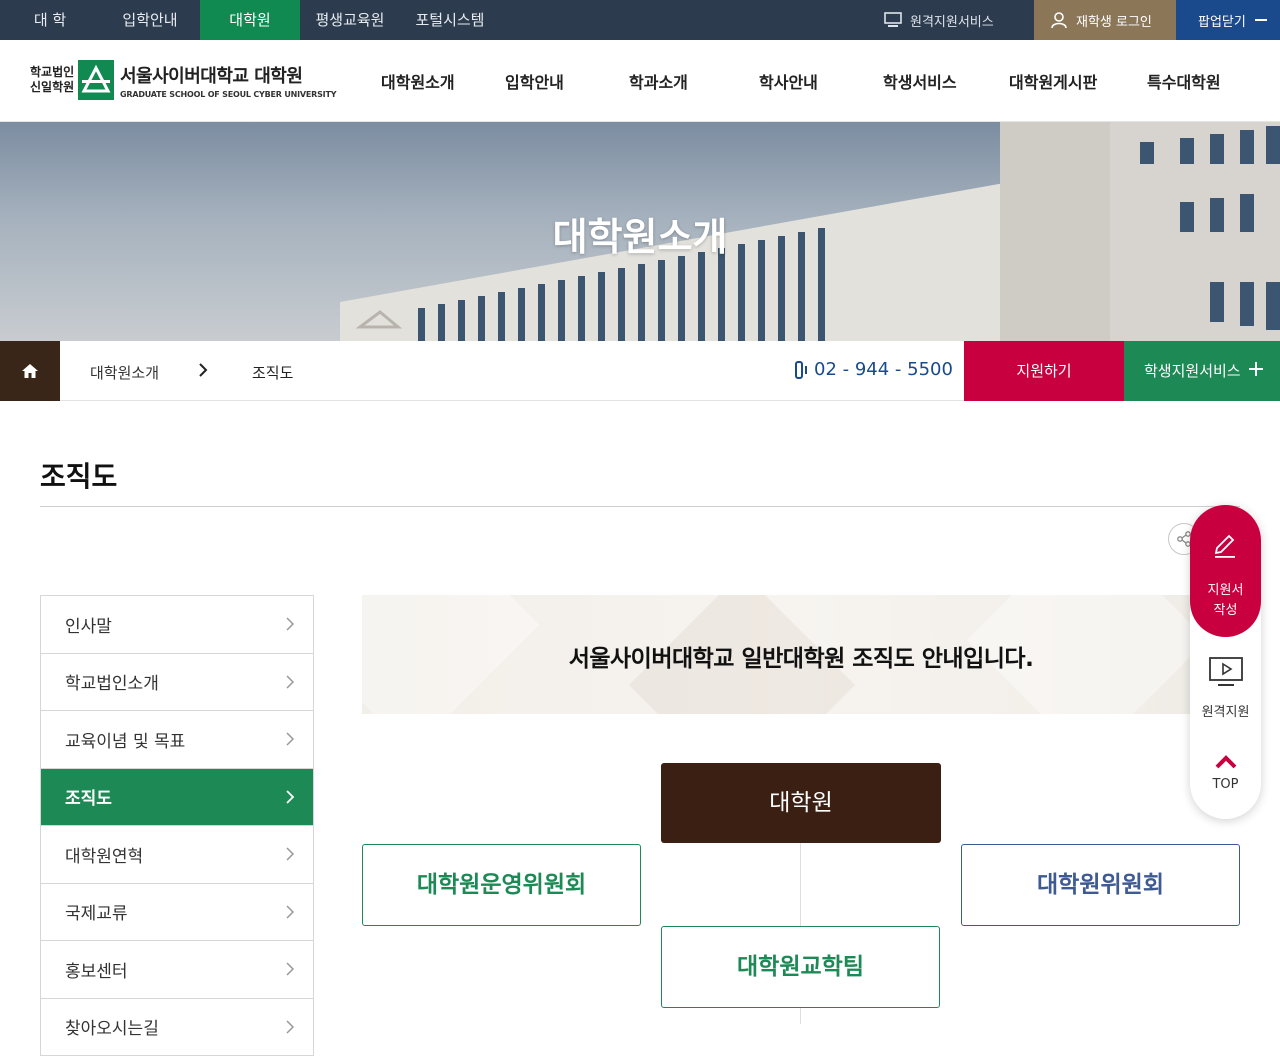 This screenshot has height=1056, width=1280. I want to click on chevron-up-icon, so click(1226, 761).